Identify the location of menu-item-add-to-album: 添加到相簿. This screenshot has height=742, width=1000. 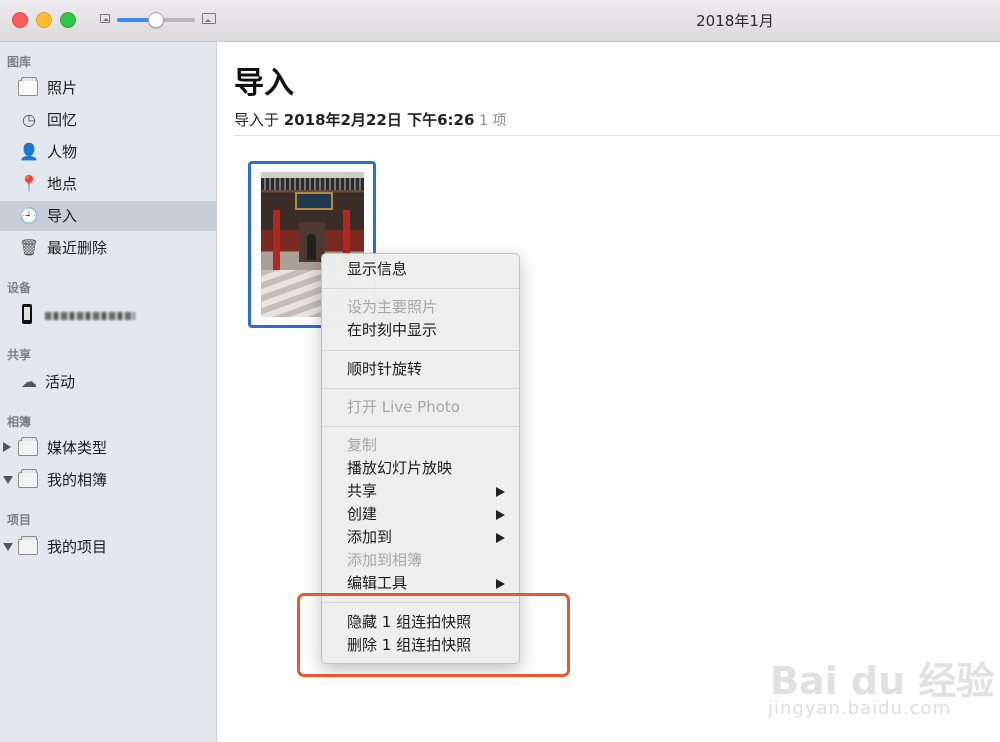
(385, 560).